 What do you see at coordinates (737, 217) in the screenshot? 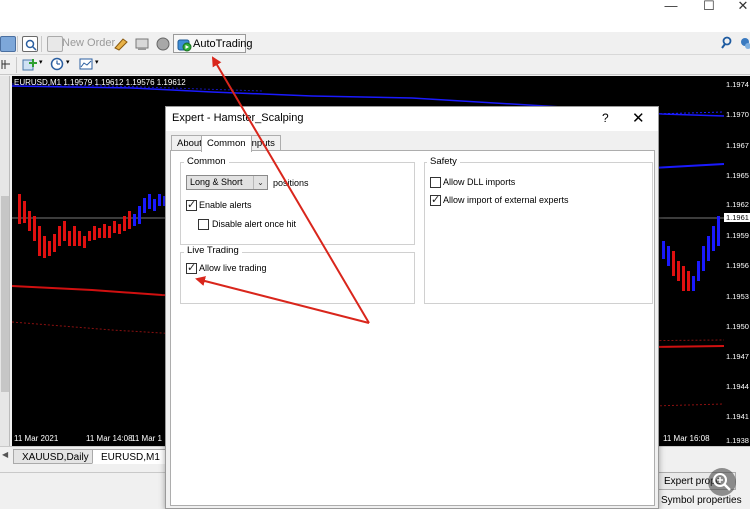
I see `current-price-label: 1.1961` at bounding box center [737, 217].